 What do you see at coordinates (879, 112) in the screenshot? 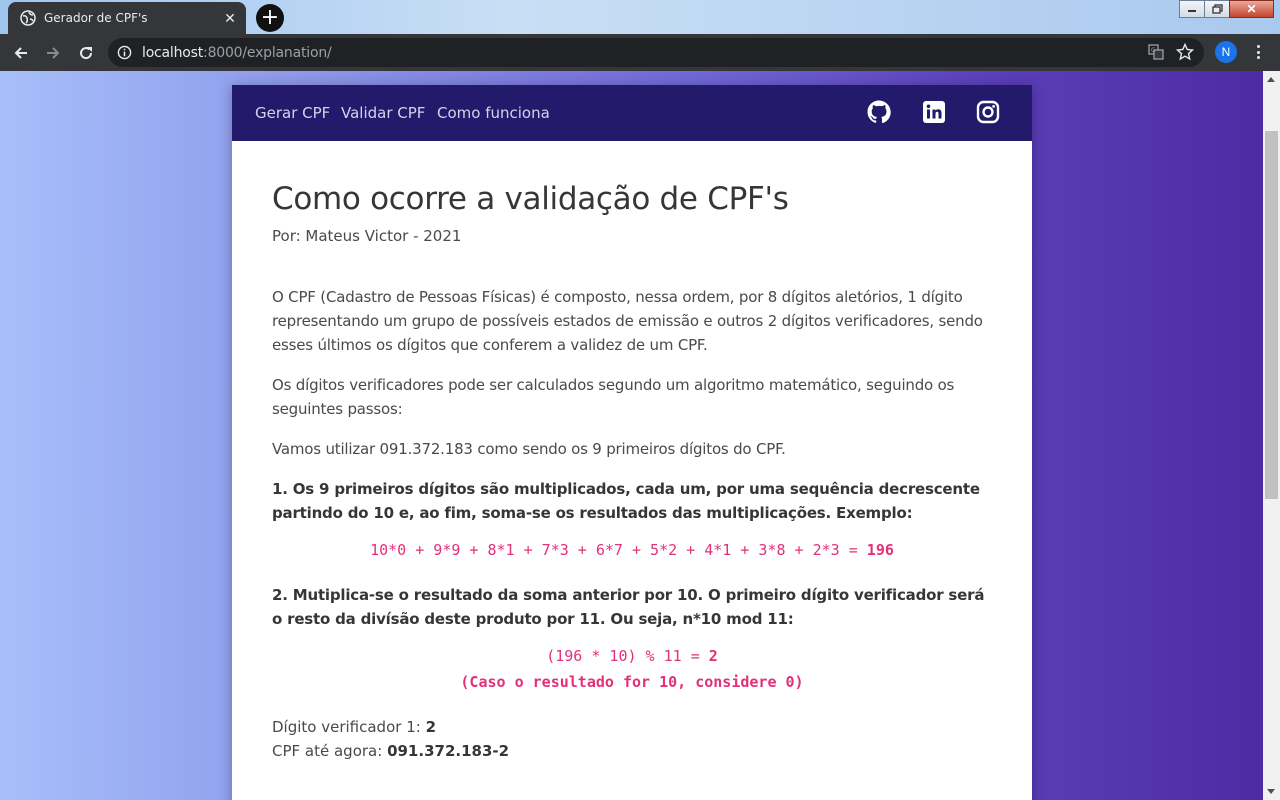
I see `github-icon` at bounding box center [879, 112].